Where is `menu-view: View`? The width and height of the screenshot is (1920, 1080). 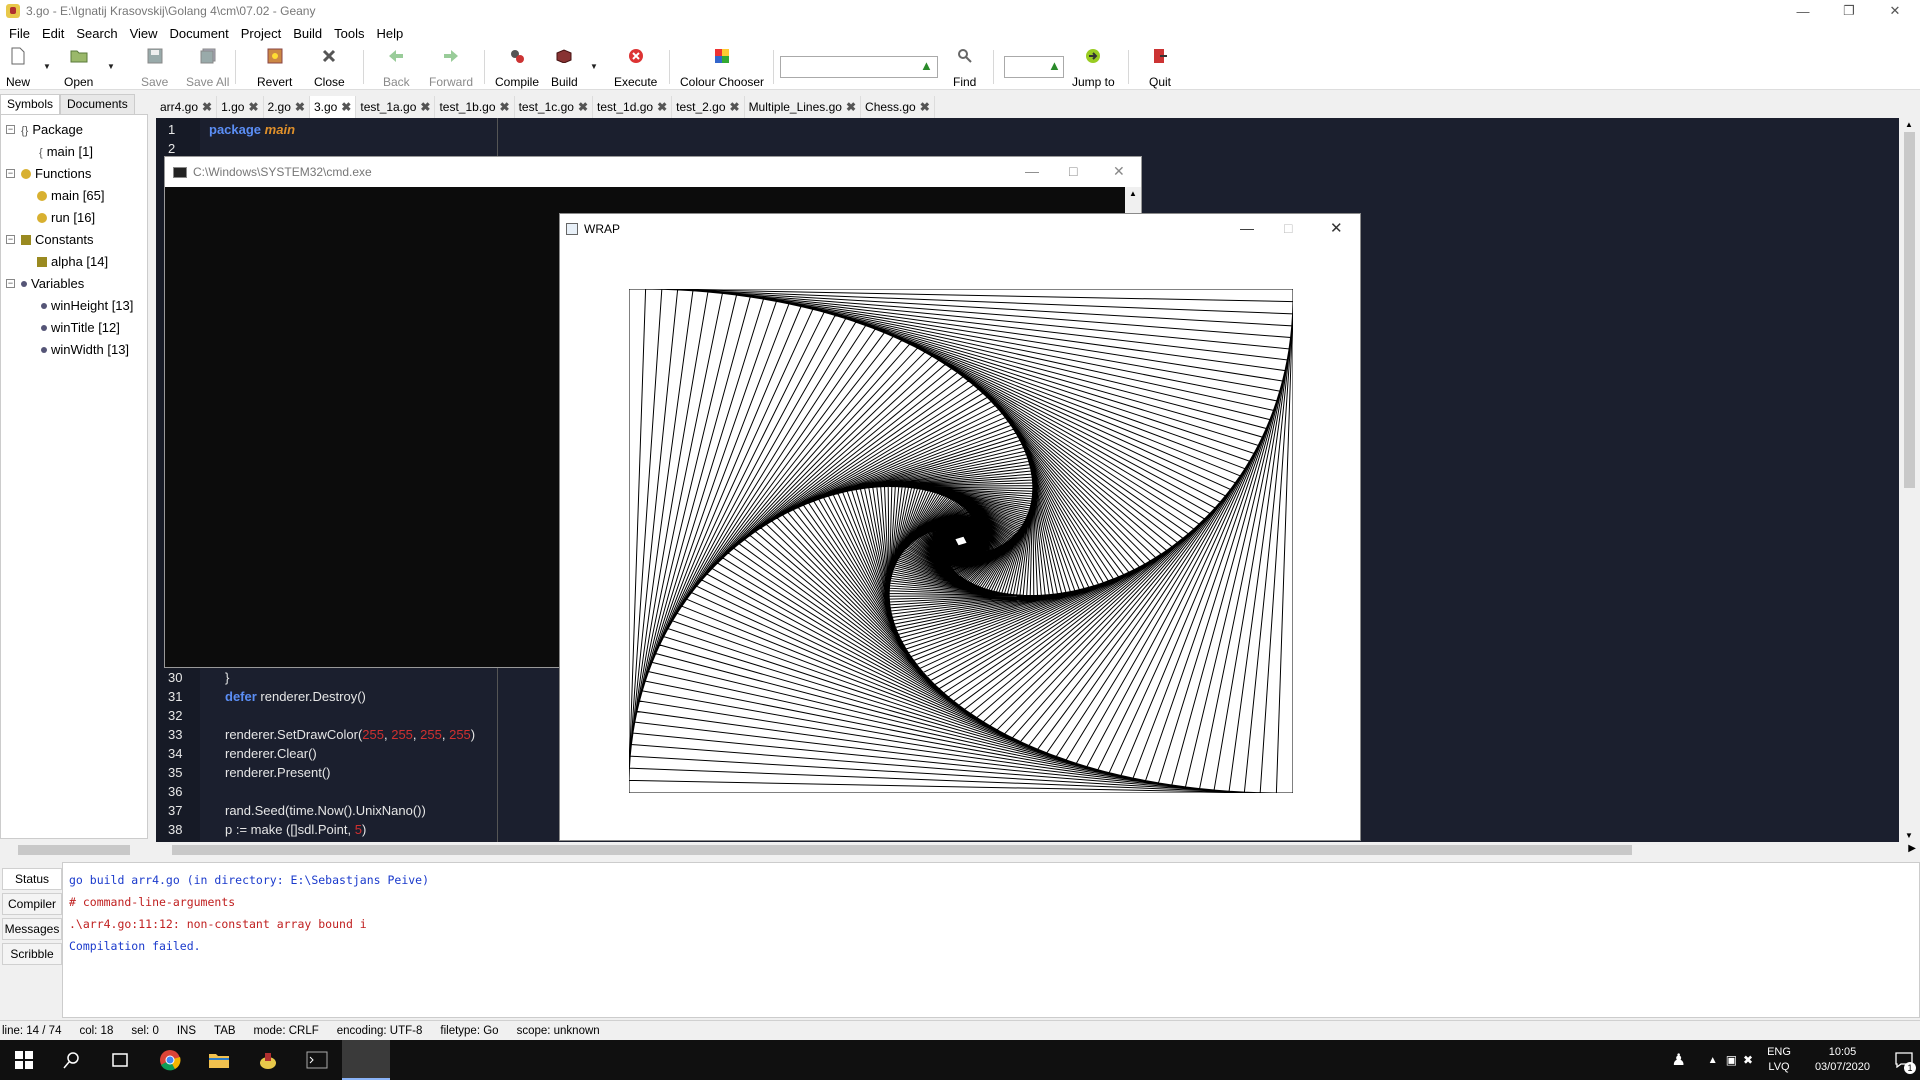
menu-view: View is located at coordinates (144, 33).